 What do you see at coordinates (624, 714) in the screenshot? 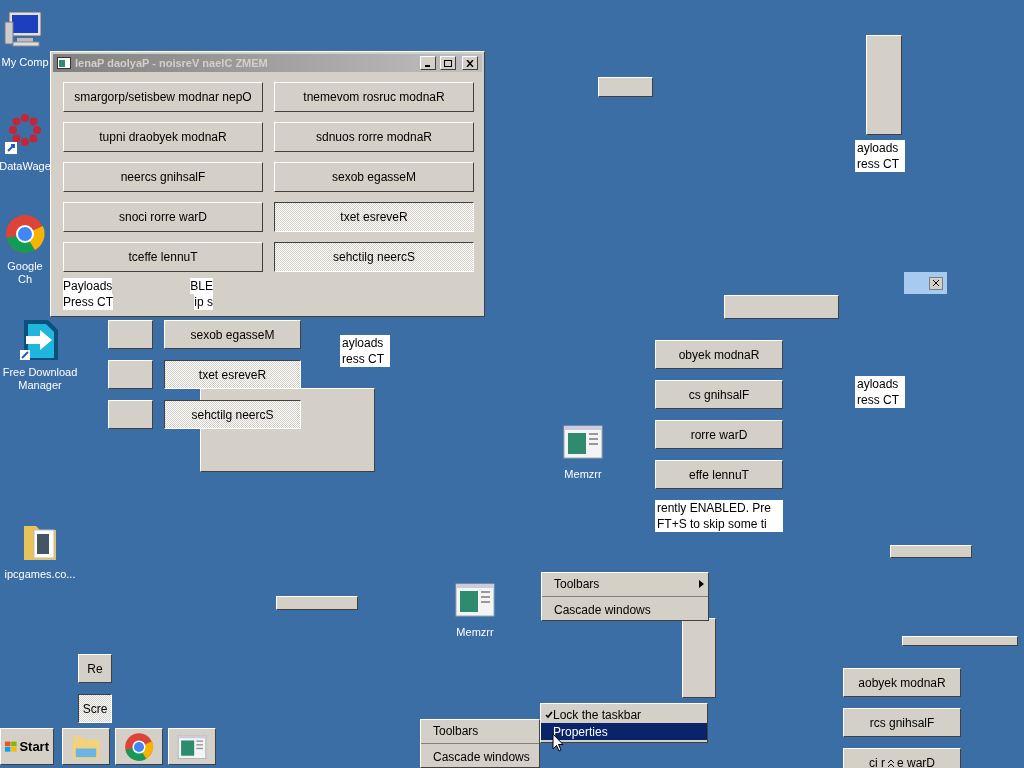
I see `menu-item: Lock the taskbar` at bounding box center [624, 714].